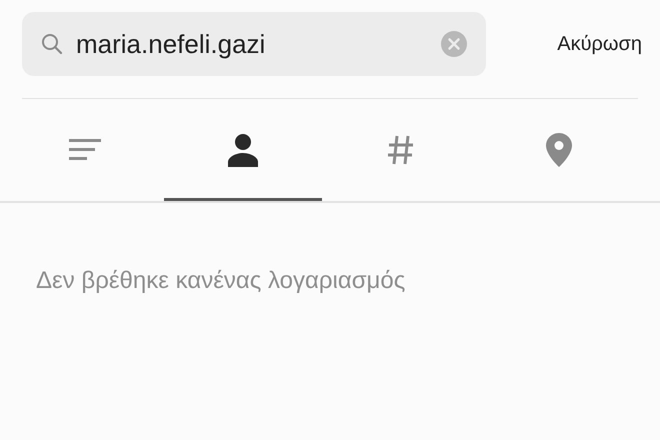  I want to click on person-icon, so click(243, 149).